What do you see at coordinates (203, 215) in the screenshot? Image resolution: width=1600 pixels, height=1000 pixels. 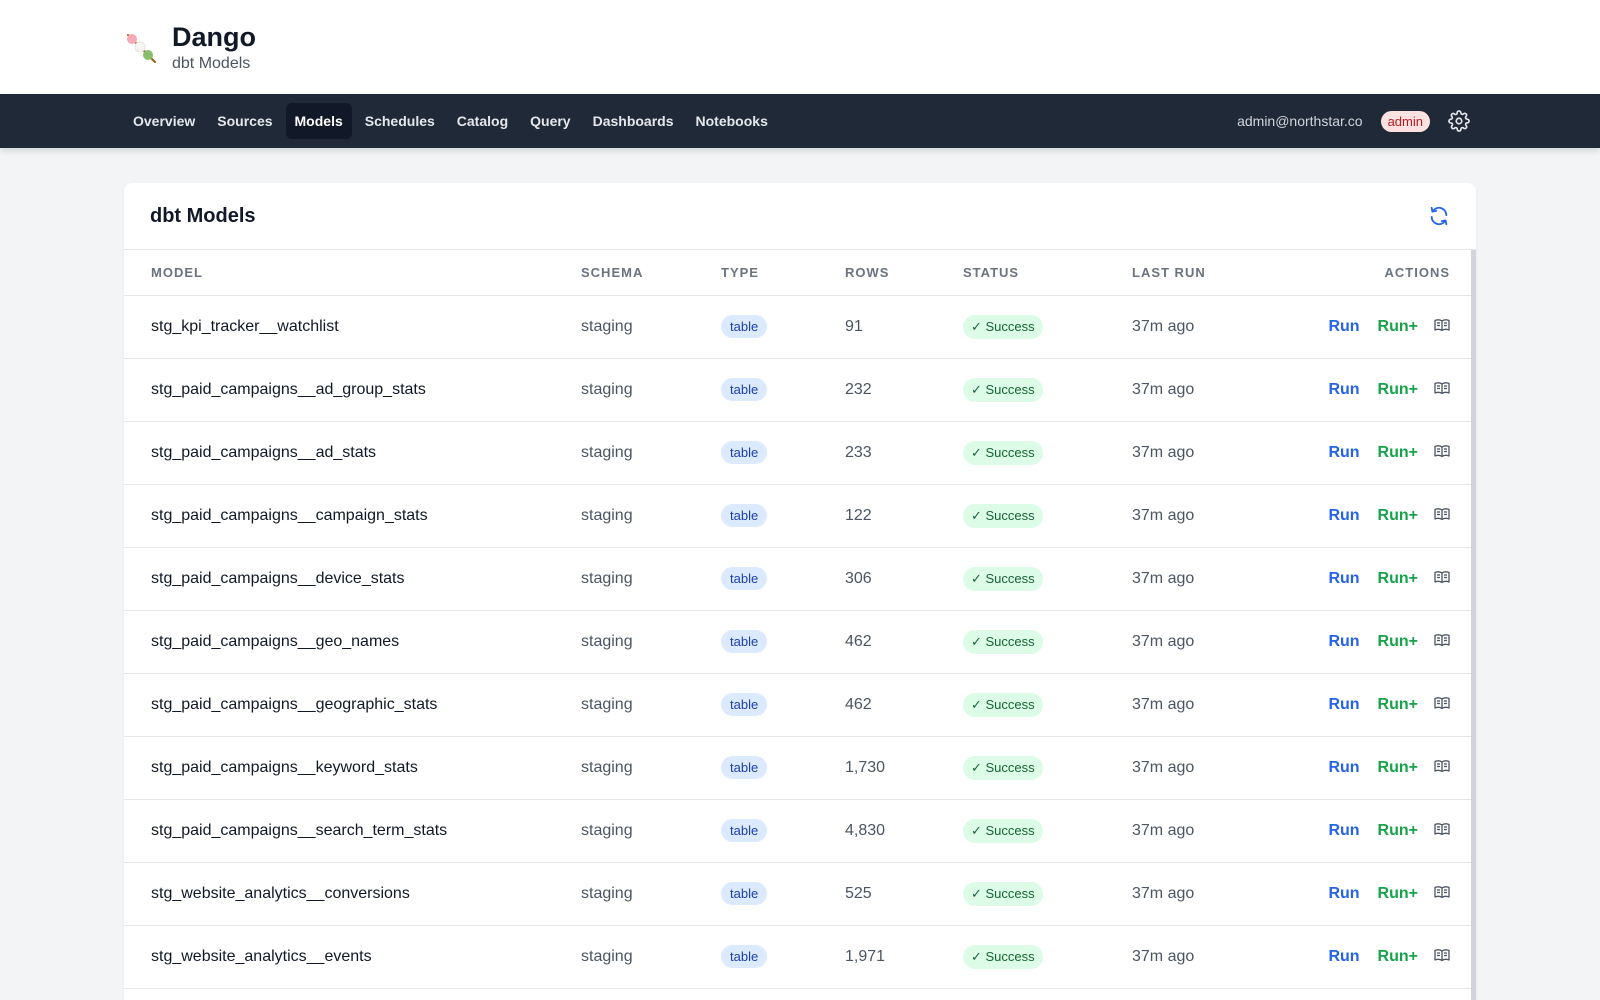 I see `card-title: dbt Models` at bounding box center [203, 215].